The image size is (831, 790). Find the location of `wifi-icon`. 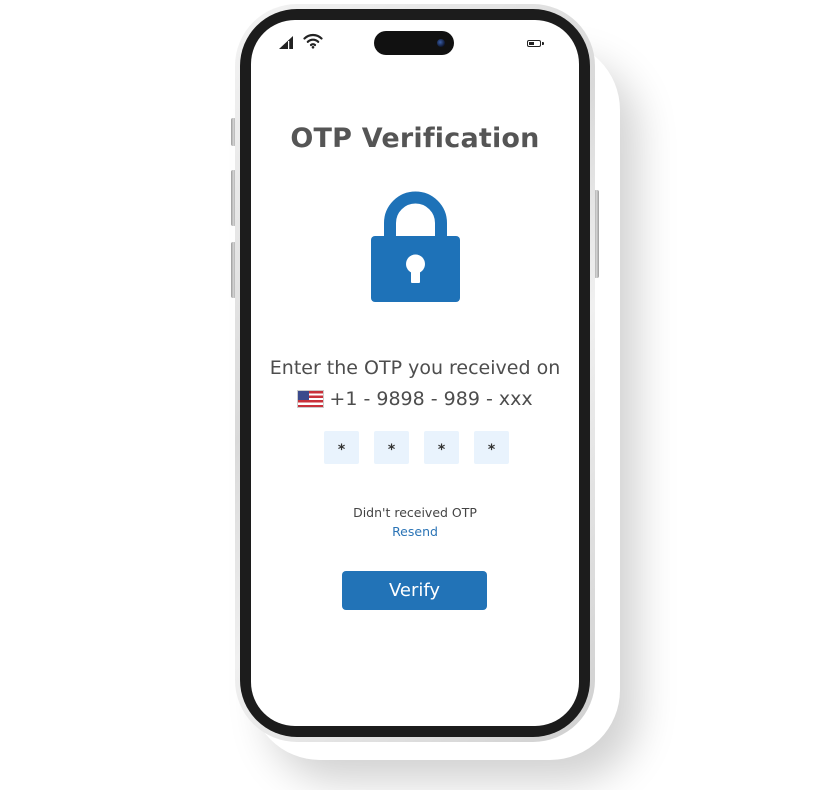

wifi-icon is located at coordinates (313, 41).